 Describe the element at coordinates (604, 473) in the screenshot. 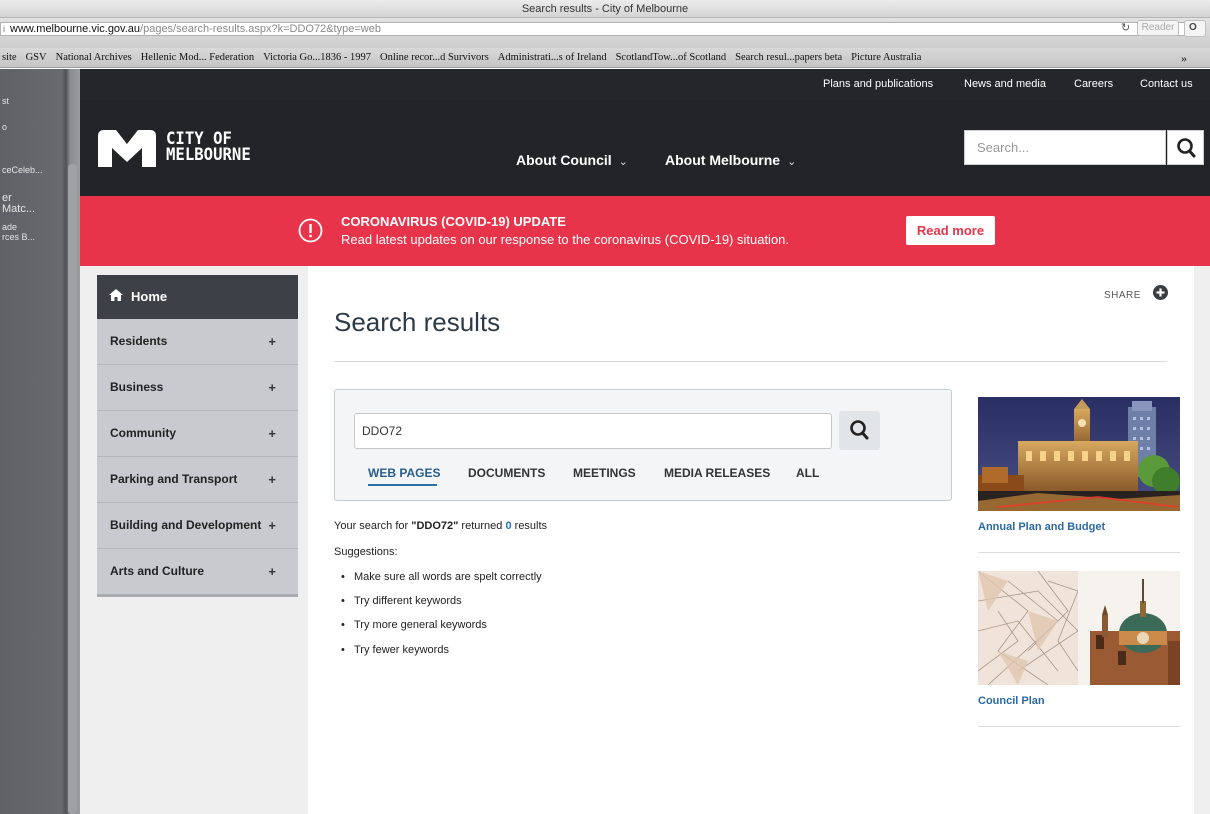

I see `tab-meetings: MEETINGS` at that location.